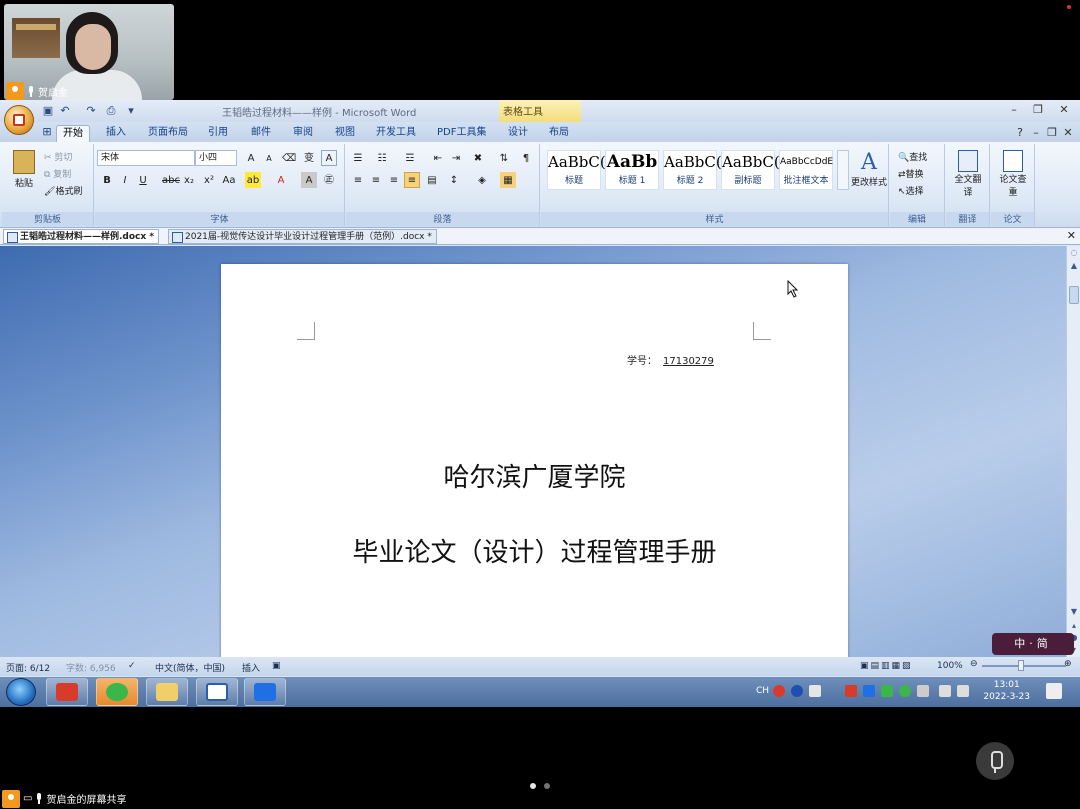 The image size is (1080, 809). I want to click on network-icon, so click(945, 691).